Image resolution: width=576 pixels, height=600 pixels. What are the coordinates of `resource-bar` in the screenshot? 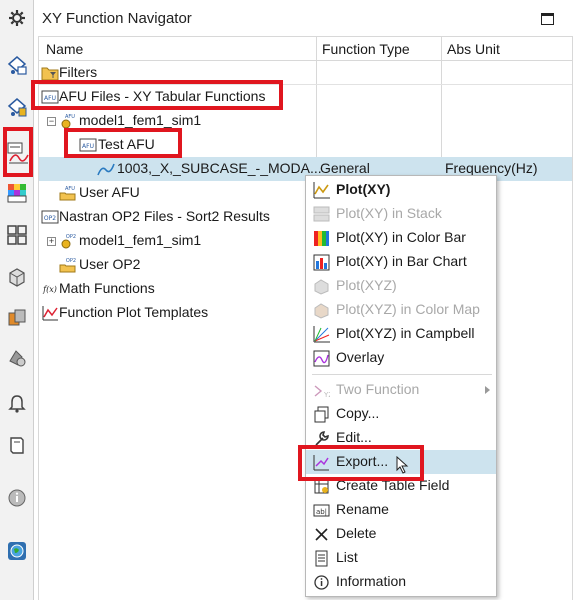 It's located at (17, 300).